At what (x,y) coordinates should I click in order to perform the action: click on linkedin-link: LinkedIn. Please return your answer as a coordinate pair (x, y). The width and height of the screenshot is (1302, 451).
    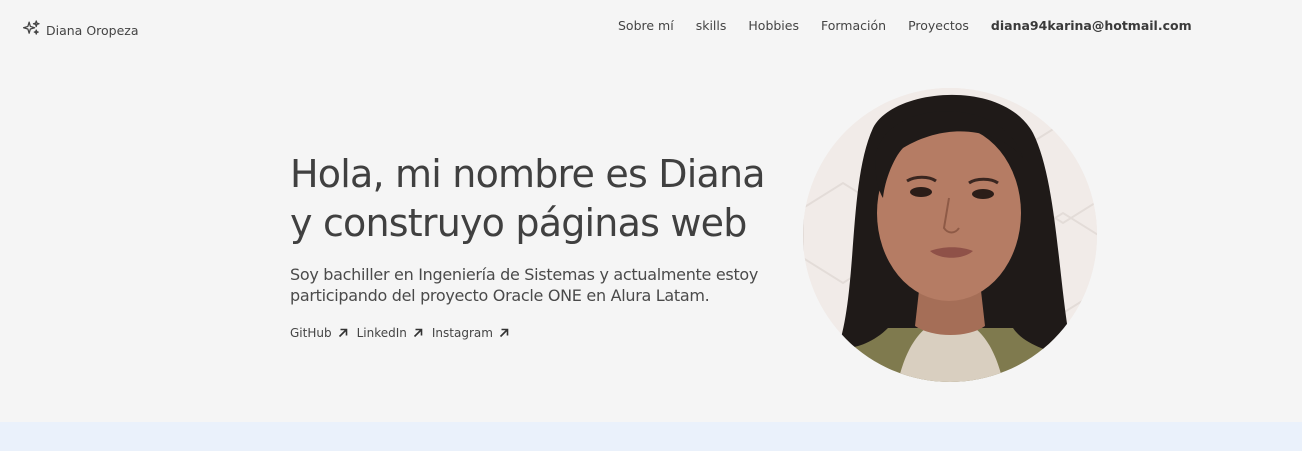
    Looking at the image, I should click on (390, 333).